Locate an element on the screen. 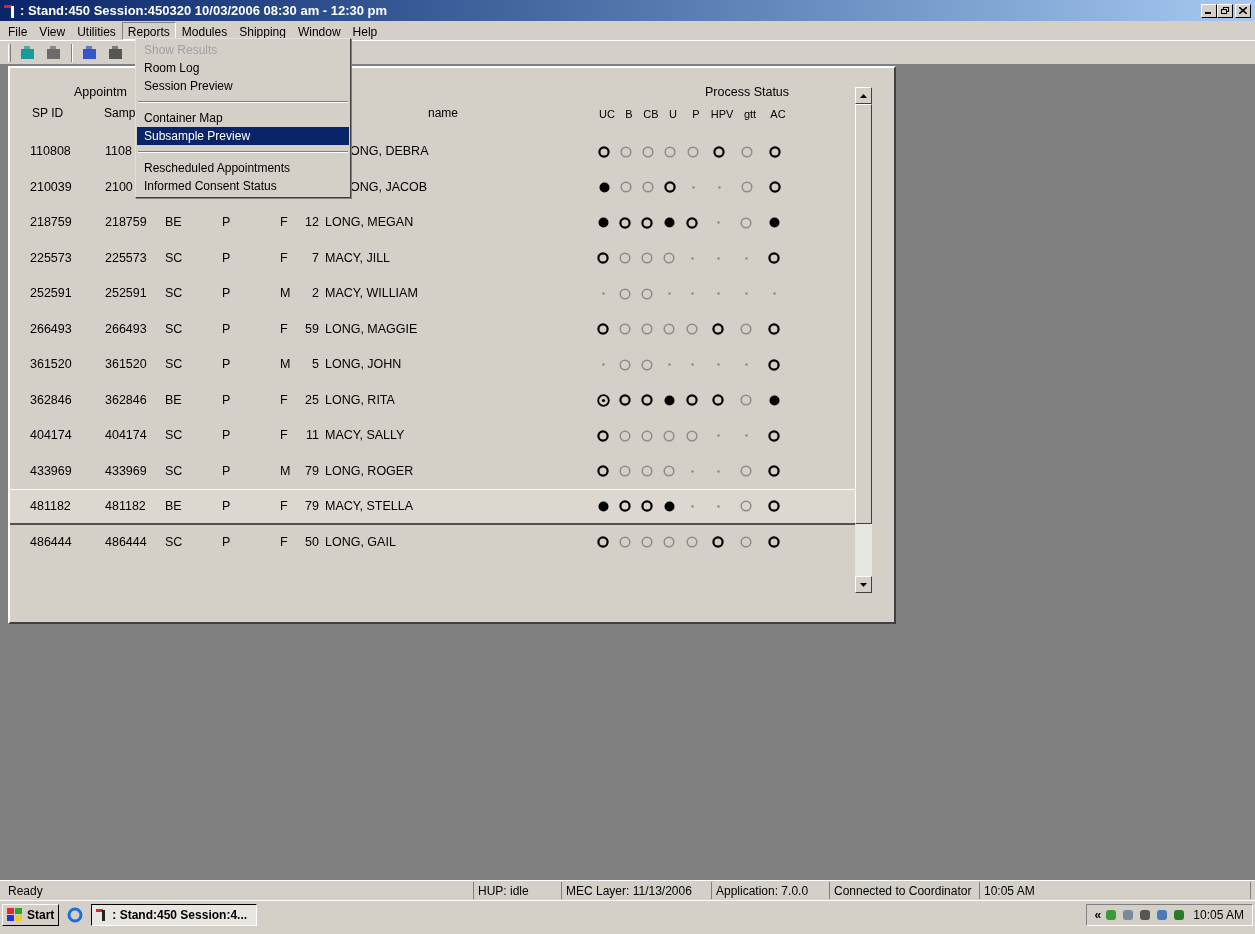  status-bar-field: 10:05 AM is located at coordinates (1115, 890).